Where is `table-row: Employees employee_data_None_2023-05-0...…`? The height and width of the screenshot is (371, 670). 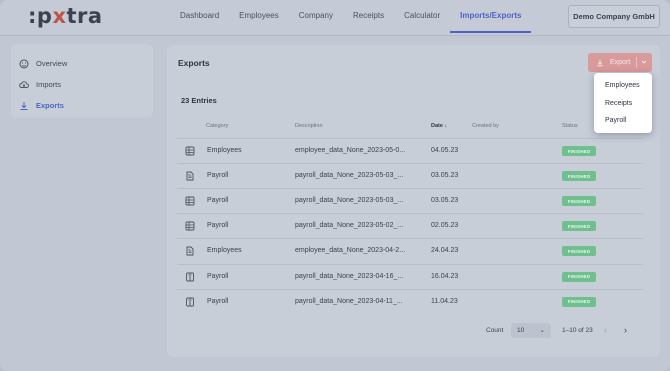 table-row: Employees employee_data_None_2023-05-0...… is located at coordinates (410, 150).